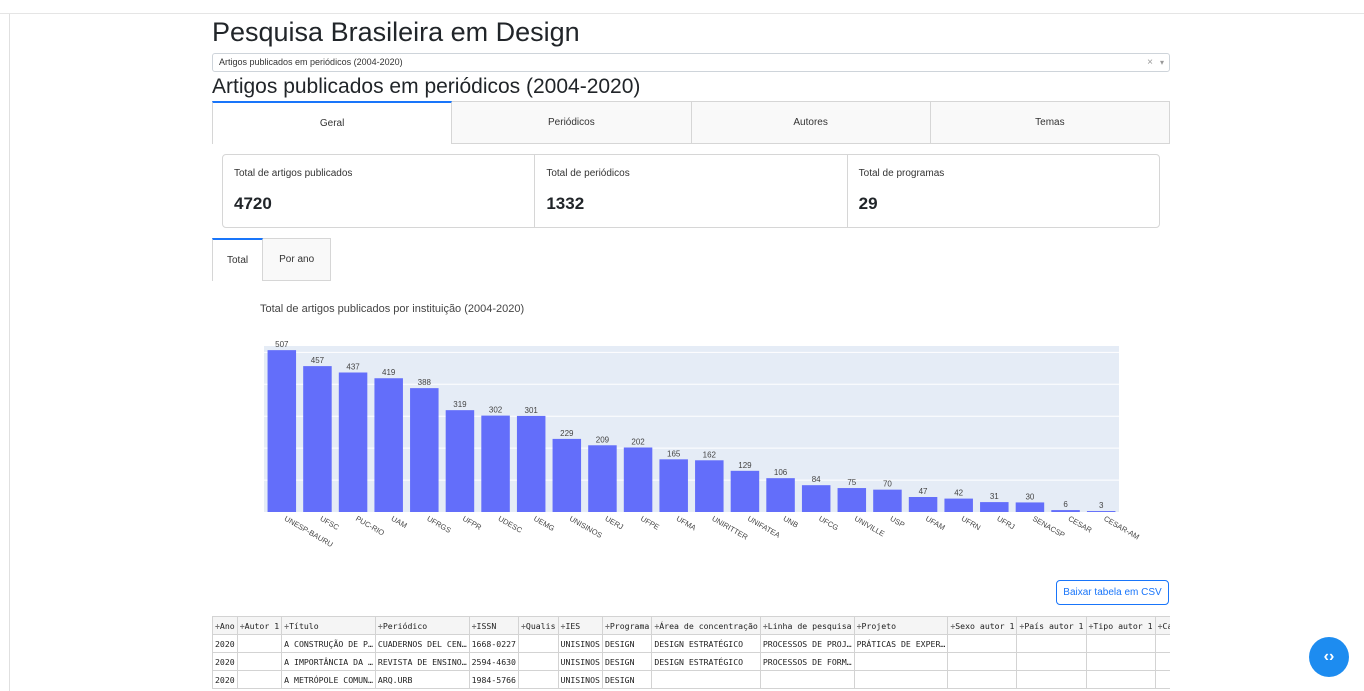 This screenshot has height=691, width=1364. Describe the element at coordinates (614, 523) in the screenshot. I see `x-tick-label: UERJ` at that location.